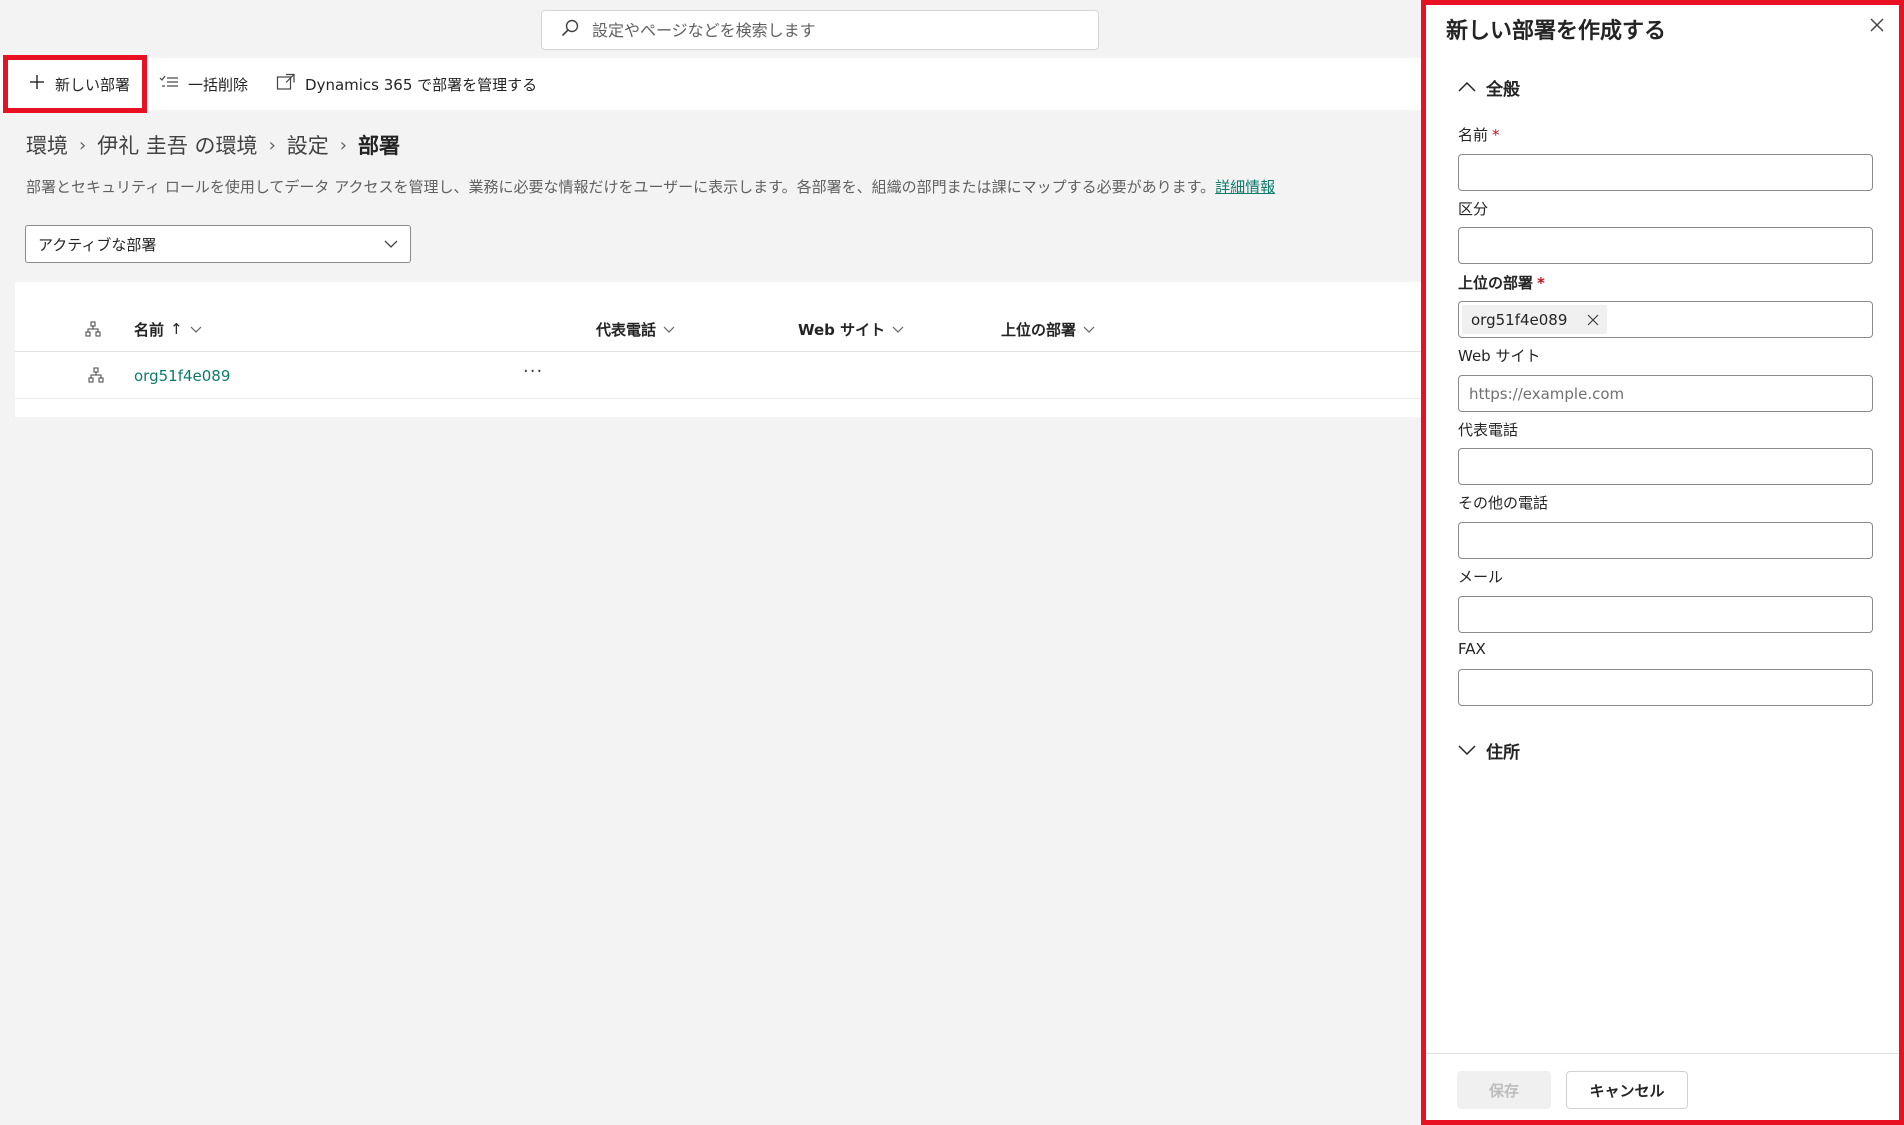 The width and height of the screenshot is (1904, 1125). I want to click on search-input, so click(832, 30).